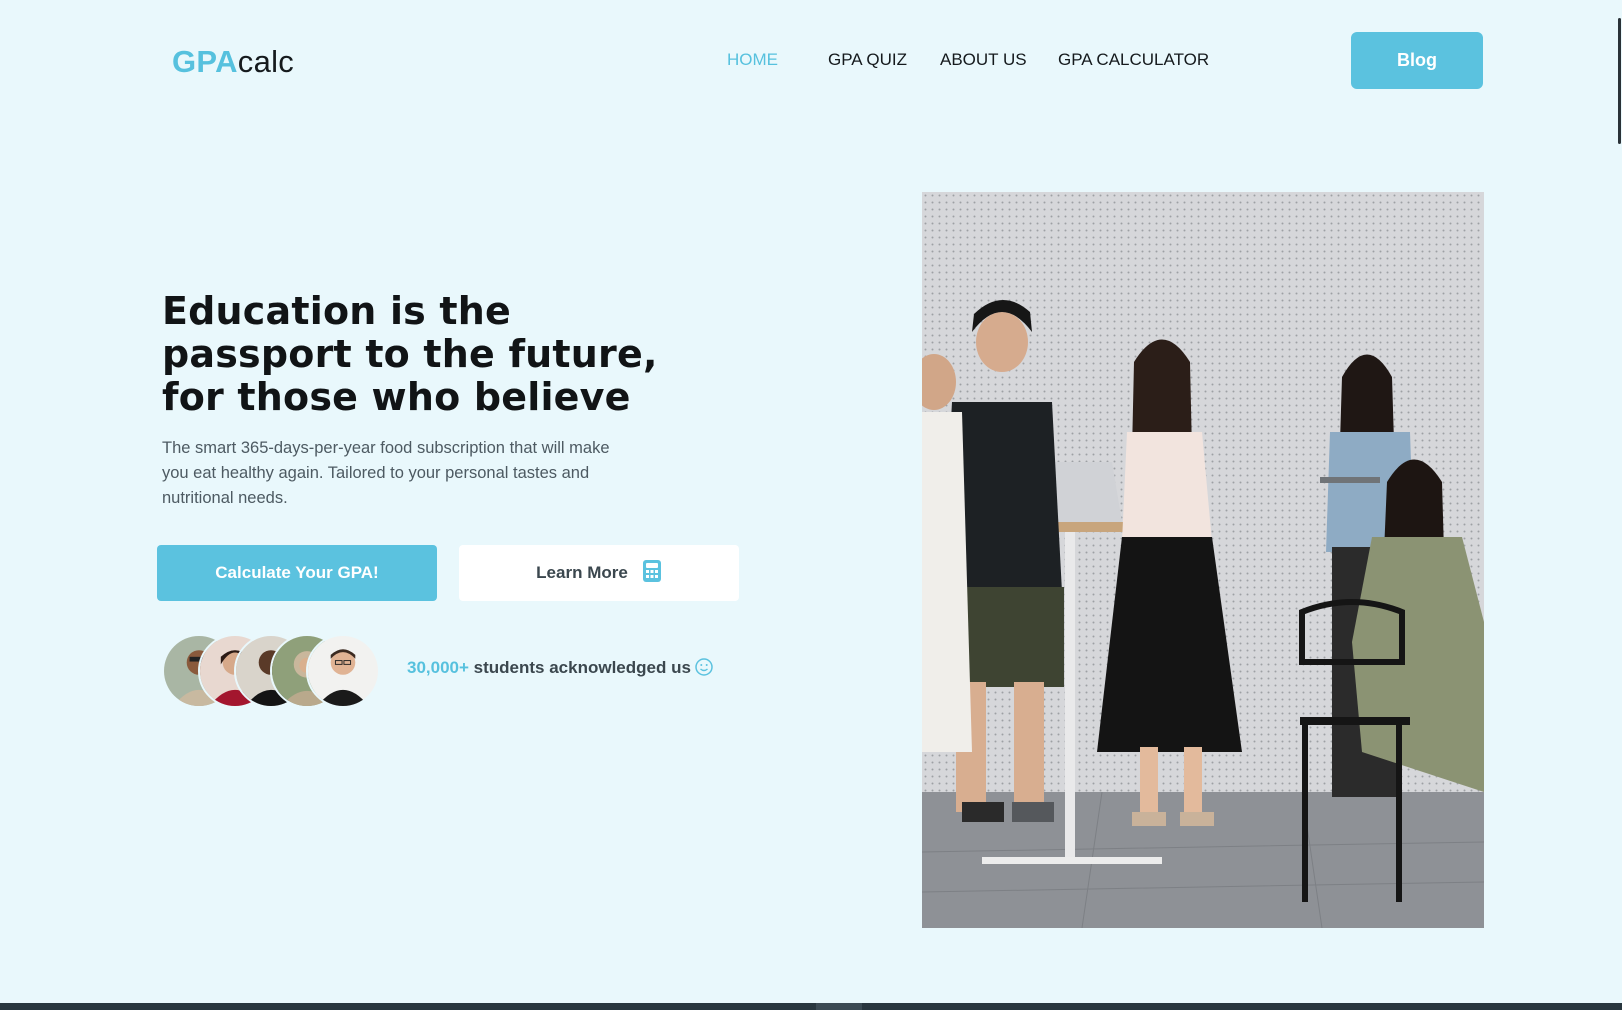  Describe the element at coordinates (811, 1006) in the screenshot. I see `bottom-strip` at that location.